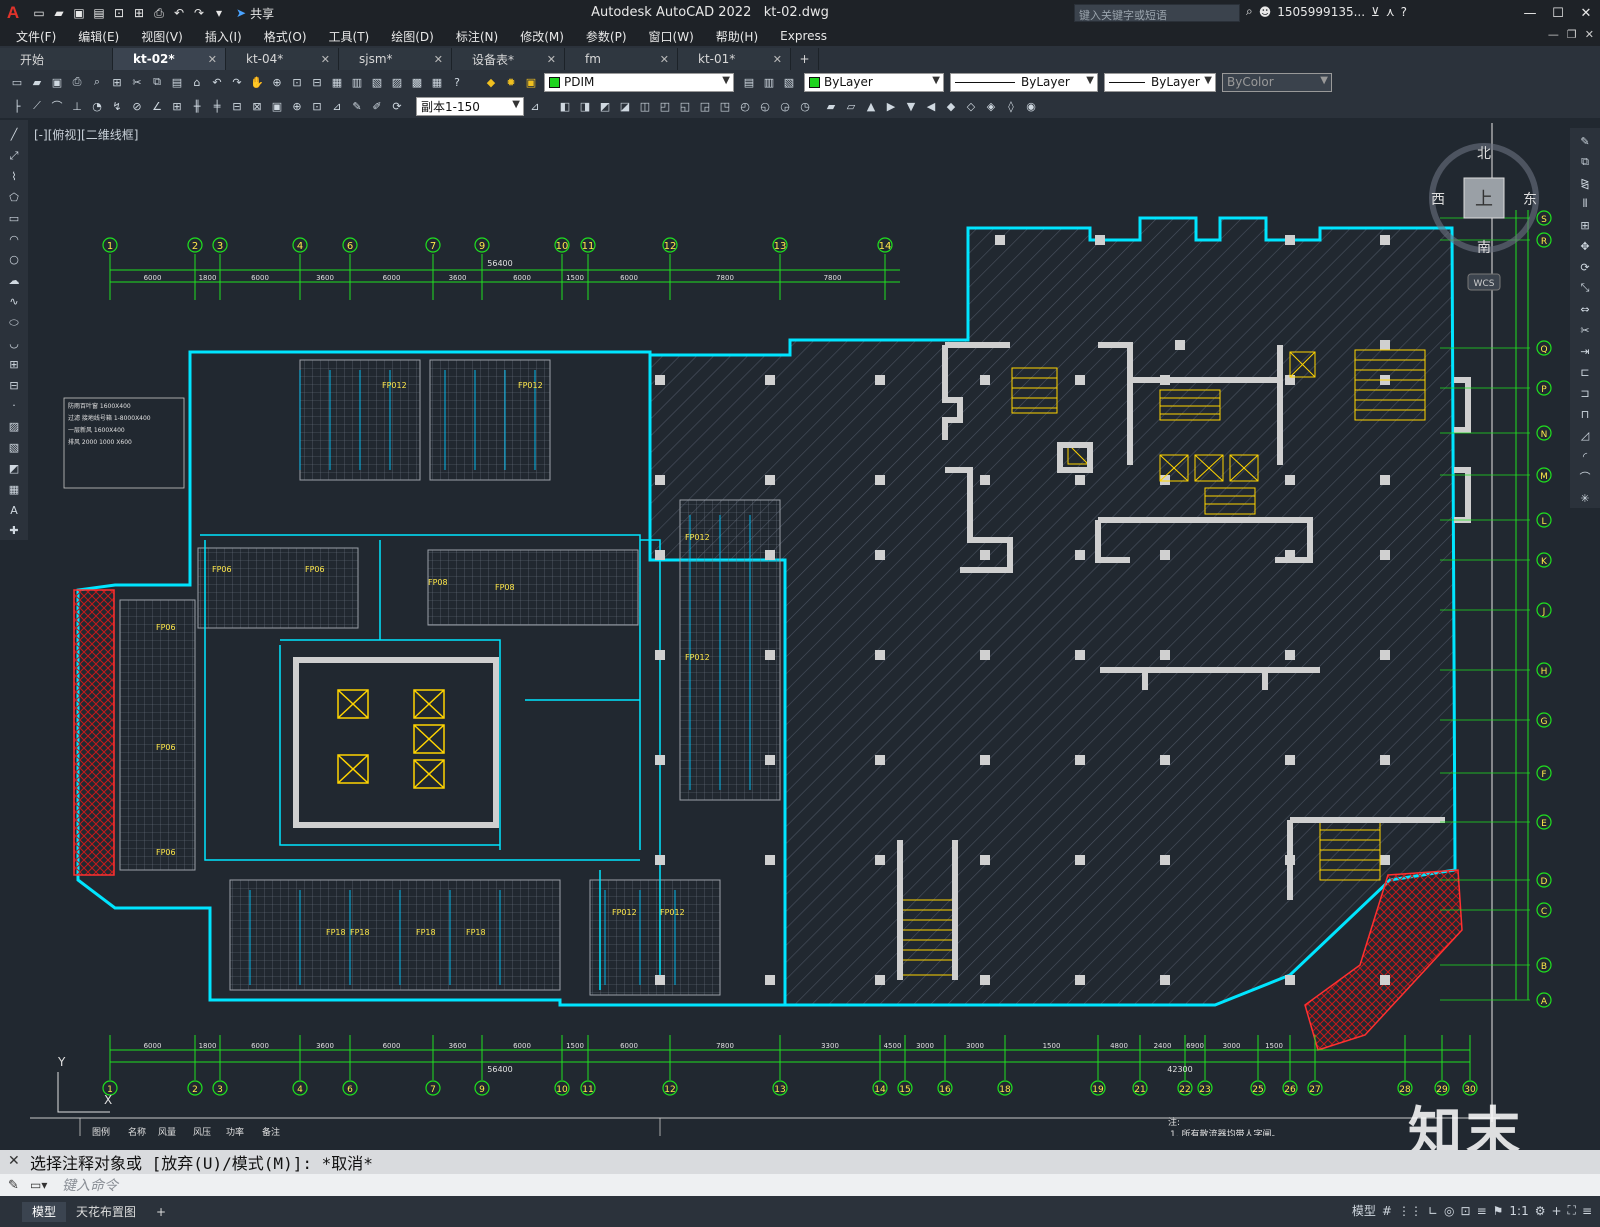 The height and width of the screenshot is (1227, 1600). I want to click on close-cmd-icon: ✕, so click(14, 1161).